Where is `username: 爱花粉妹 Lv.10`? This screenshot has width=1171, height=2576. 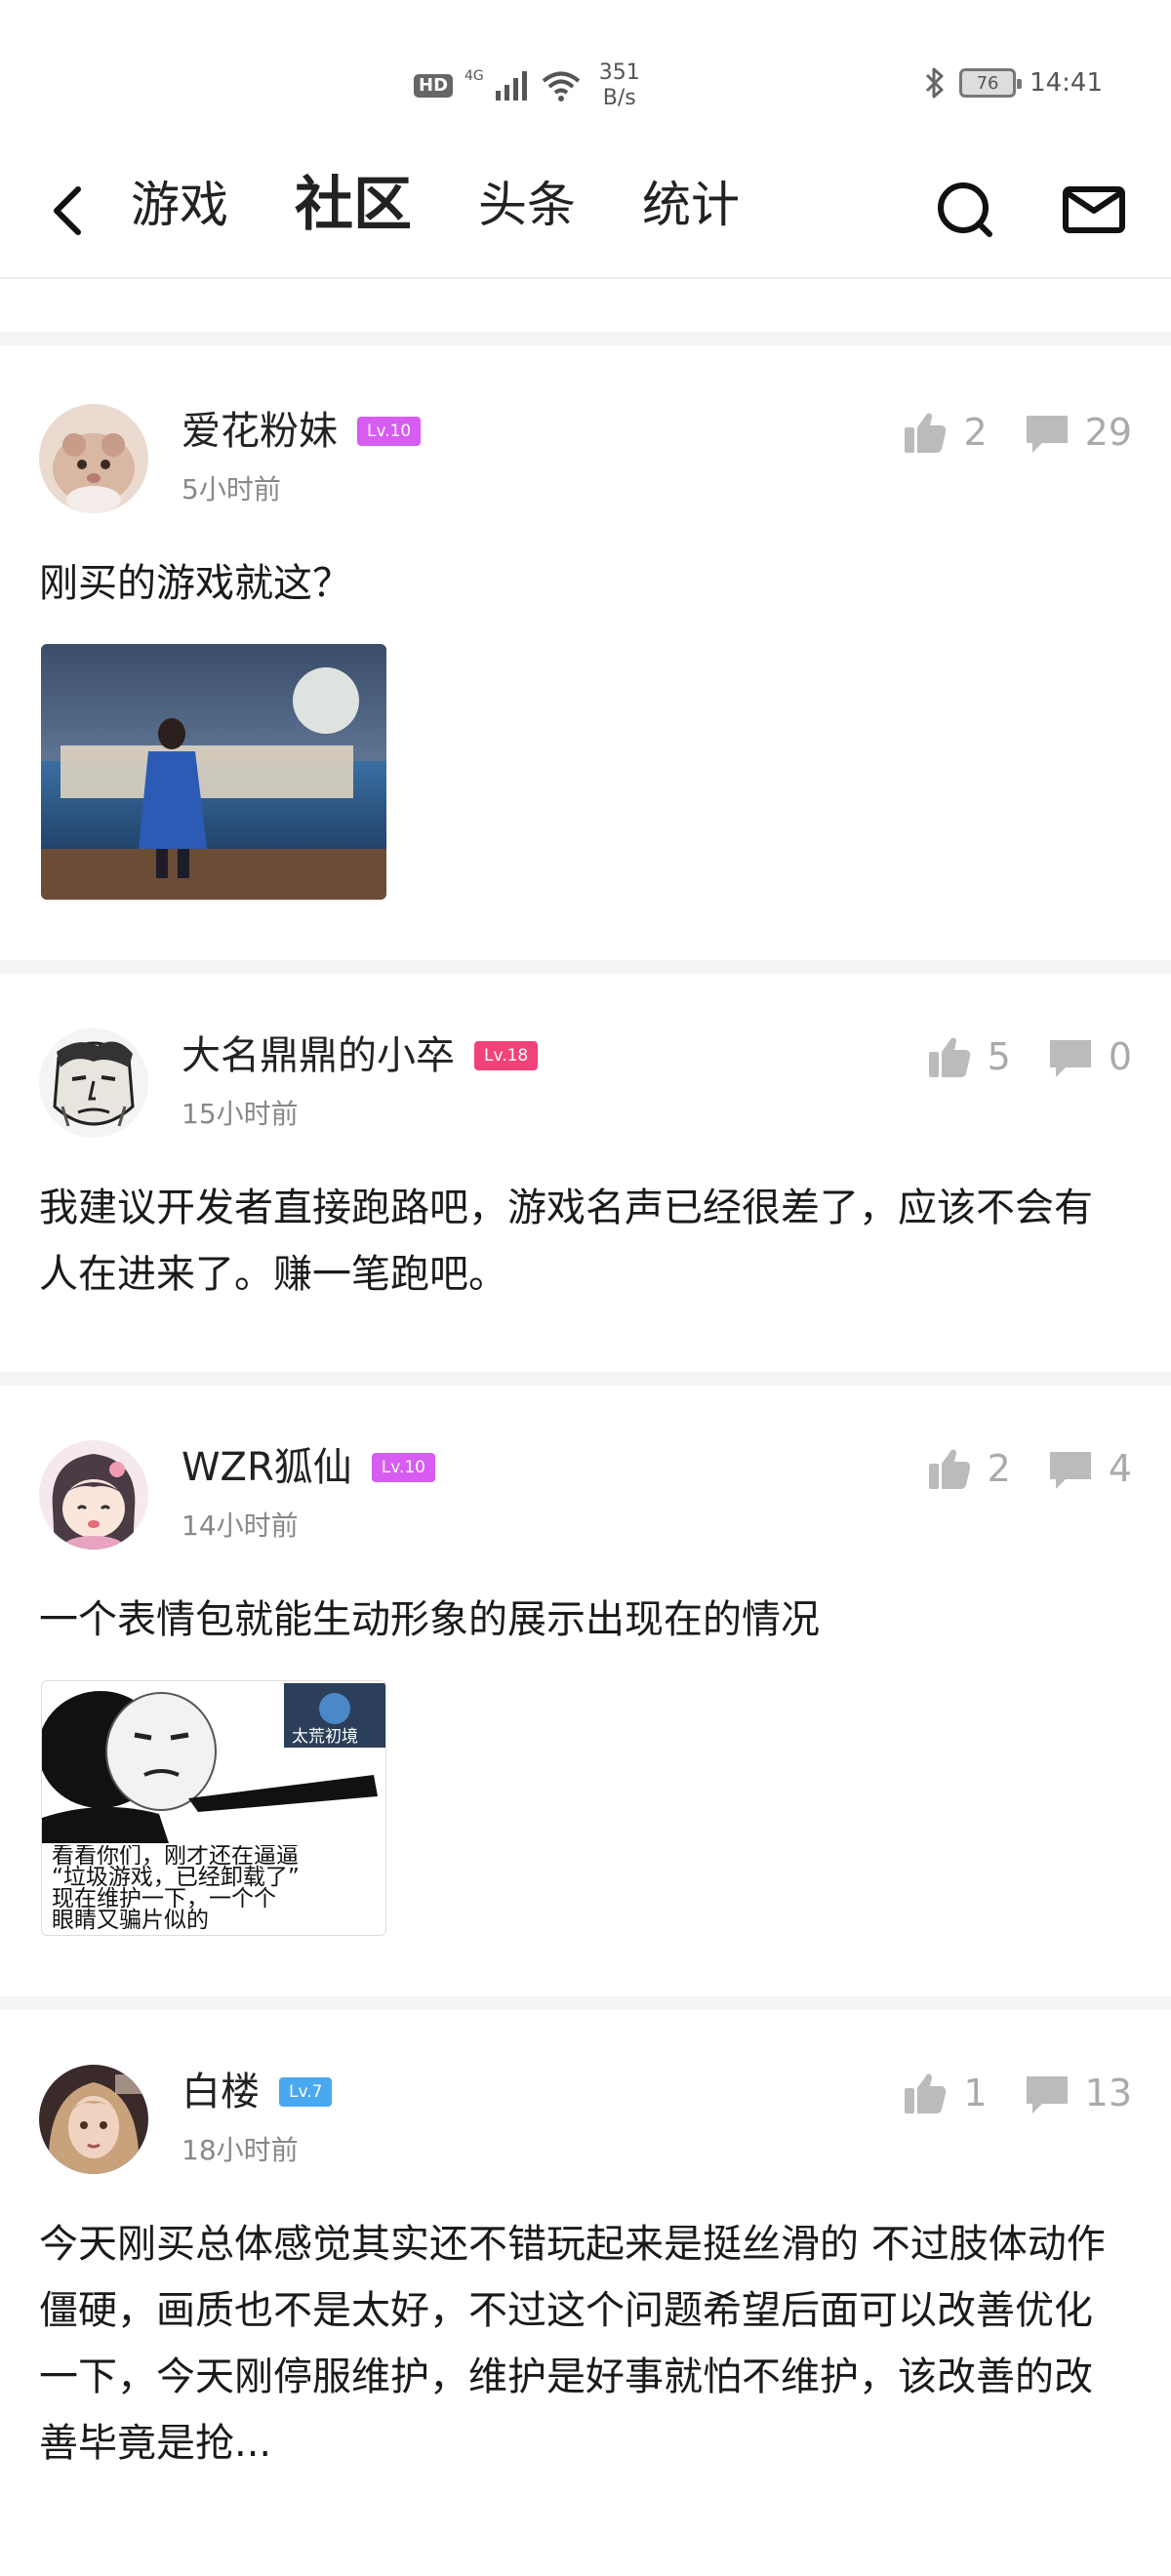 username: 爱花粉妹 Lv.10 is located at coordinates (302, 431).